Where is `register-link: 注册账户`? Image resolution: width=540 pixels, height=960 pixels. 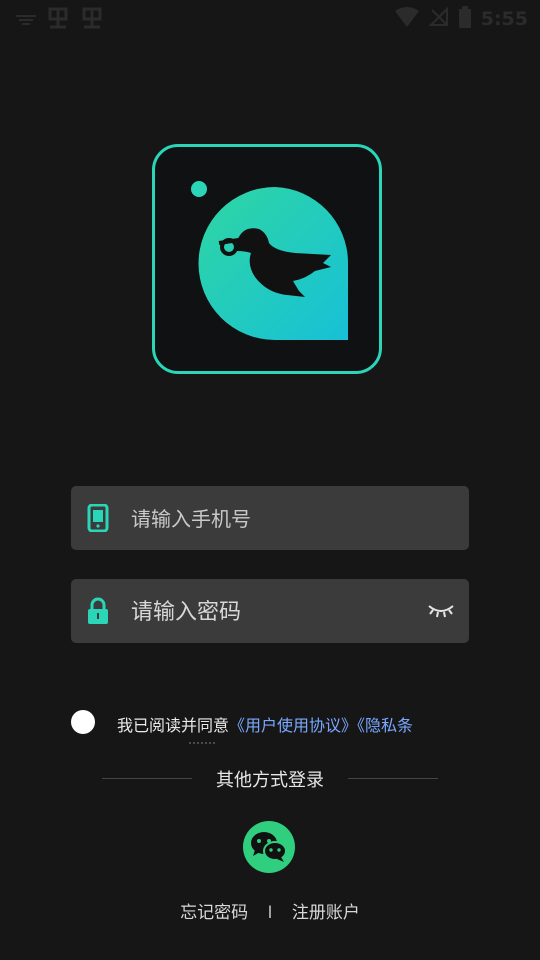 register-link: 注册账户 is located at coordinates (326, 910).